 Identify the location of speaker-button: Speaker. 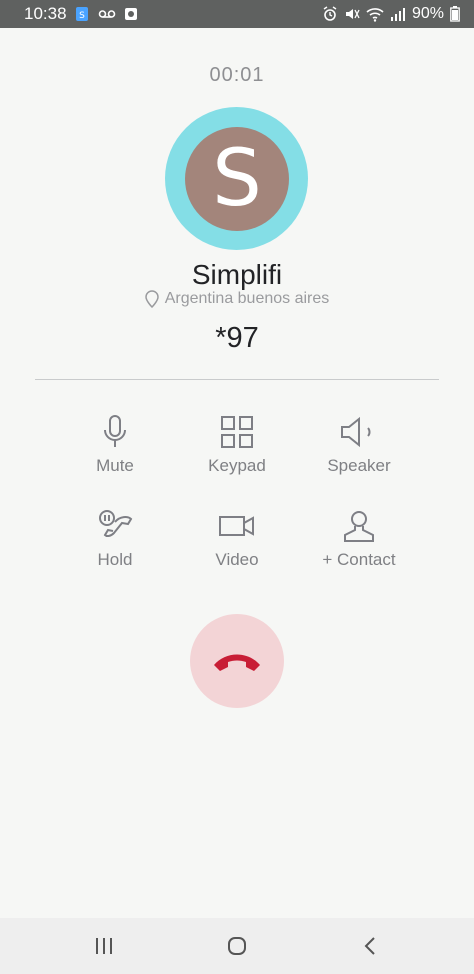
(359, 445).